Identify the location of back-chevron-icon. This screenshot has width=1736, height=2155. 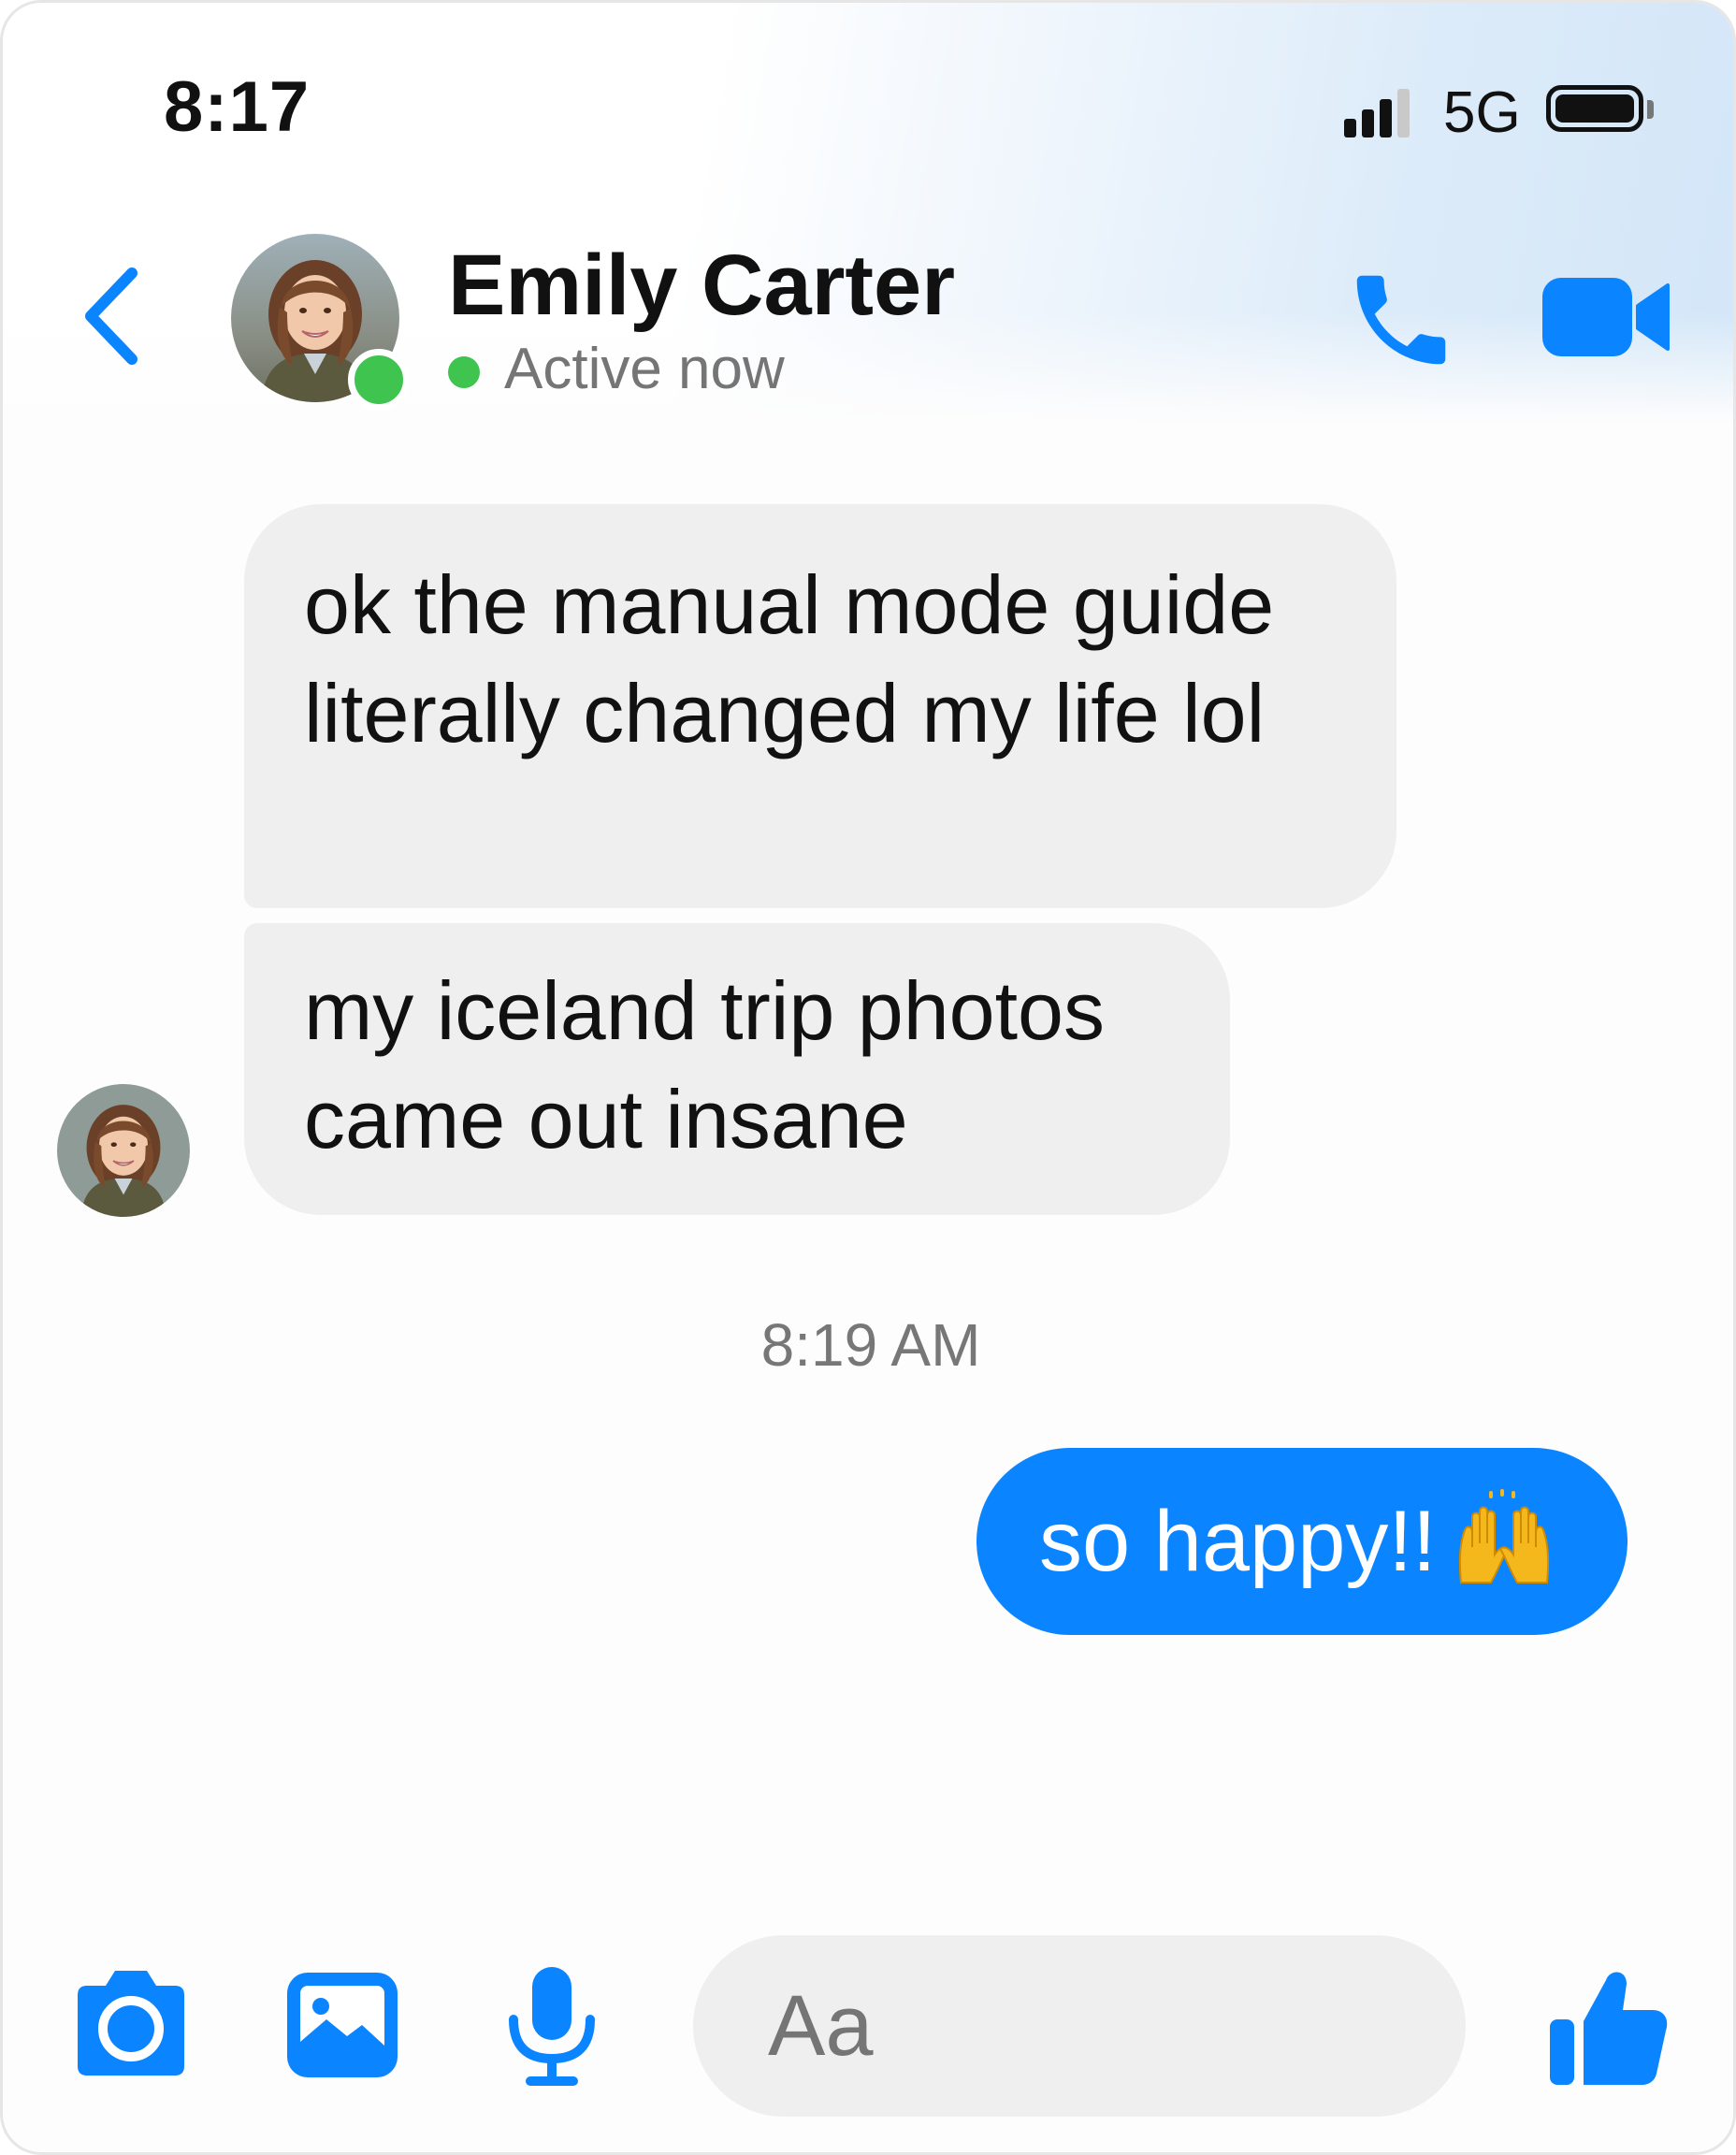
(111, 317).